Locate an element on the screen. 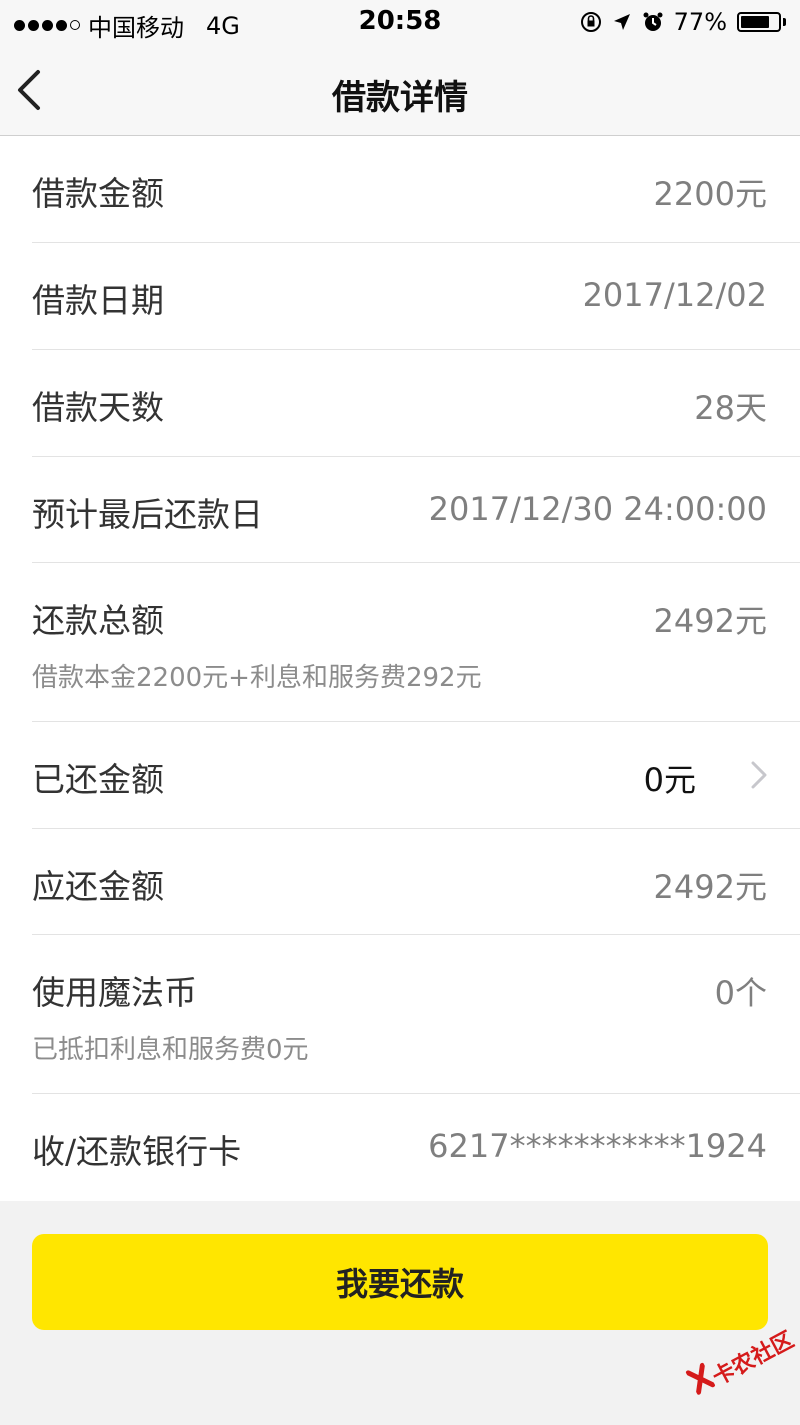  row-label: 已还金额 is located at coordinates (98, 779).